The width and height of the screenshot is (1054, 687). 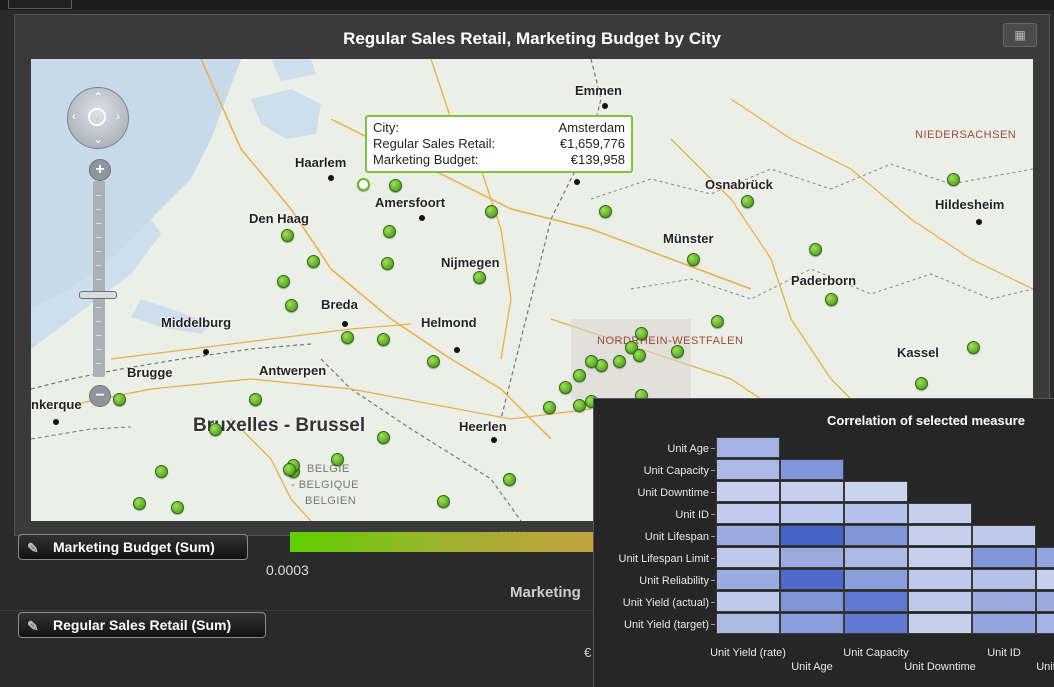 I want to click on pan-control-icon: ⌃ ⌄ ‹ ›, so click(x=98, y=118).